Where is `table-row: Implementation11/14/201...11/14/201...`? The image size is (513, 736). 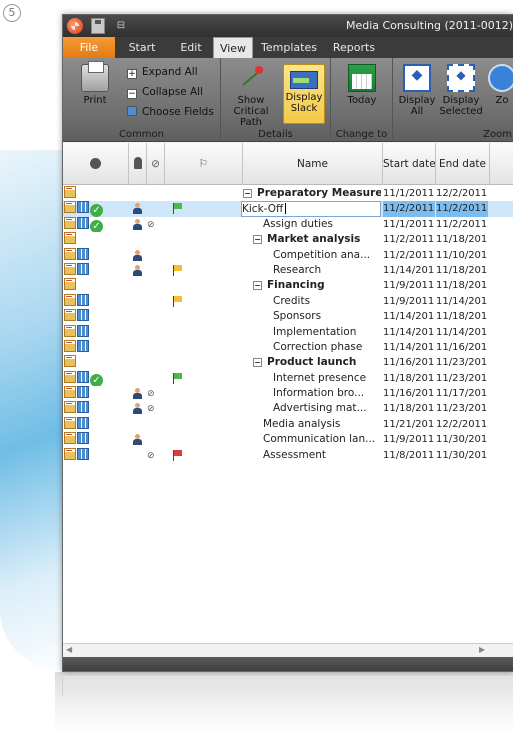
table-row: Implementation11/14/201...11/14/201... is located at coordinates (288, 332).